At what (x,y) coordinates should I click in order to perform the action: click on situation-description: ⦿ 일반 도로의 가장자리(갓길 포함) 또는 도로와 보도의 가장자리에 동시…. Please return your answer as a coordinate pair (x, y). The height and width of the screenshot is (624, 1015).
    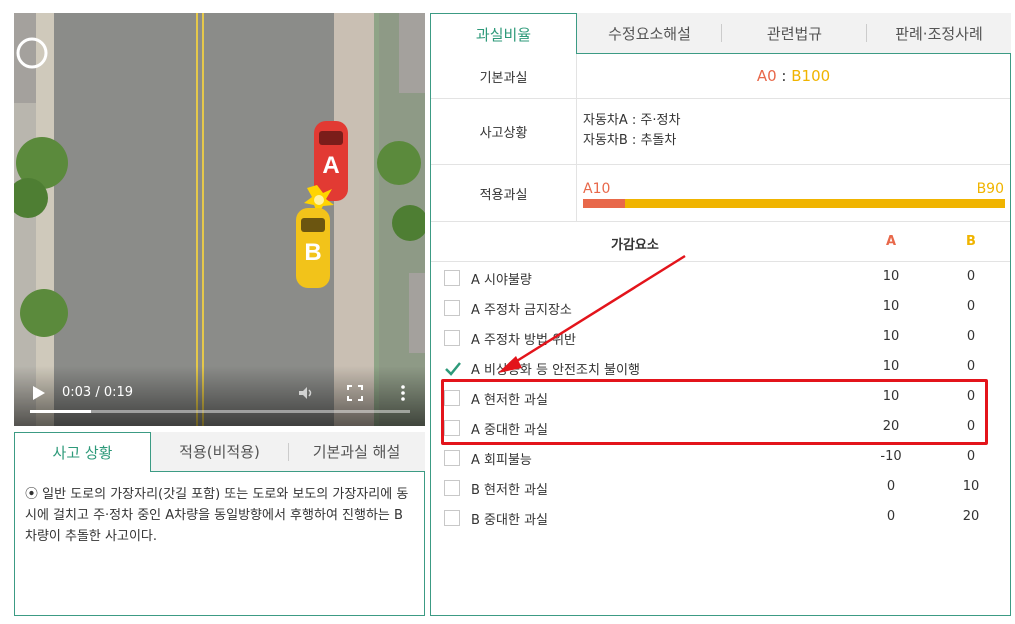
    Looking at the image, I should click on (219, 544).